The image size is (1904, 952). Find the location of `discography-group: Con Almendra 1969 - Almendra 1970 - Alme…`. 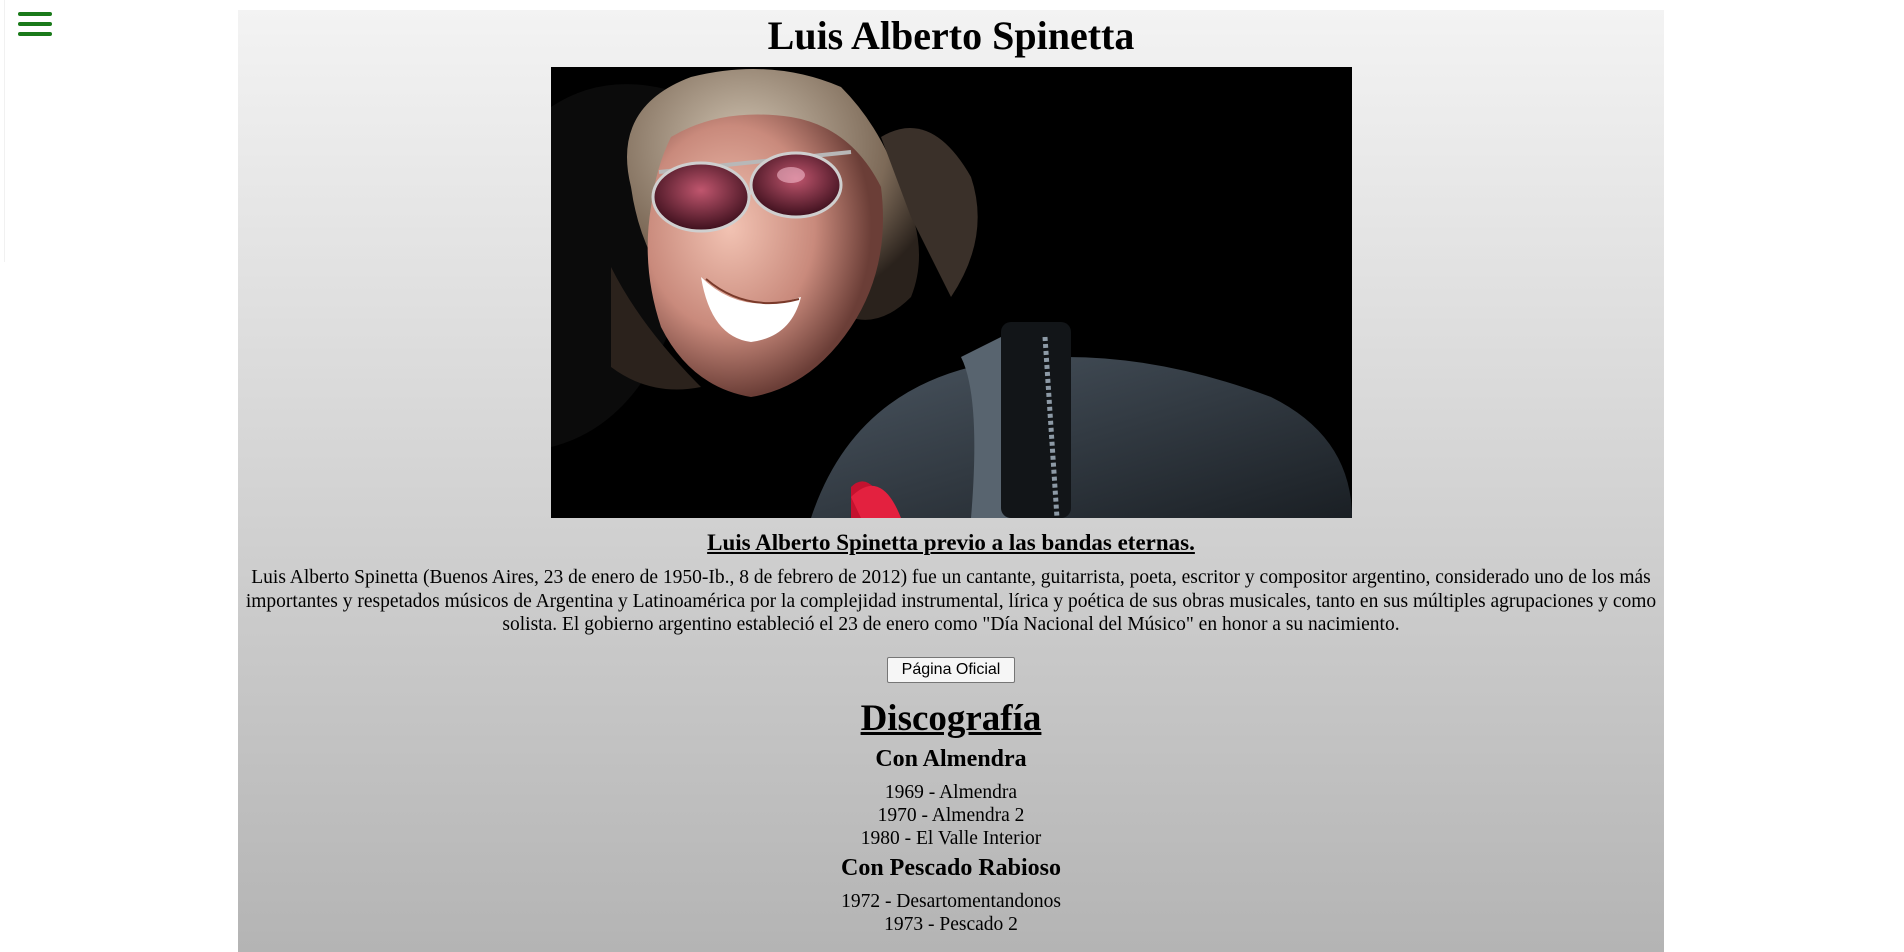

discography-group: Con Almendra 1969 - Almendra 1970 - Alme… is located at coordinates (951, 795).